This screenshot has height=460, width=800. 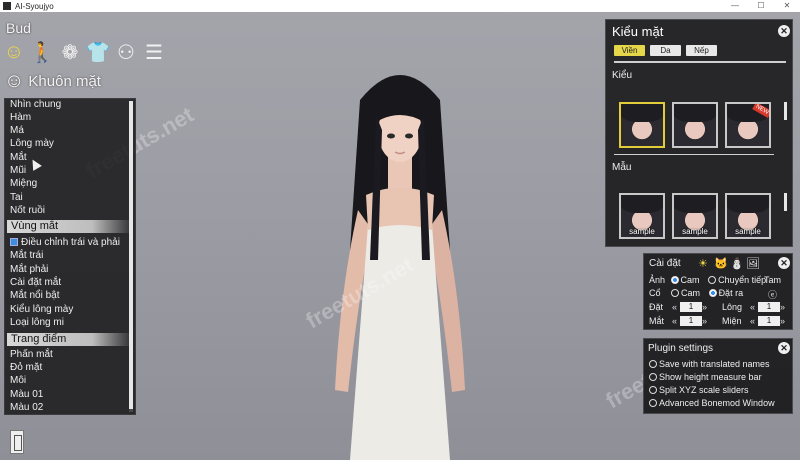 I want to click on checkbox-label: Điều chỉnh trái và phải, so click(x=70, y=242).